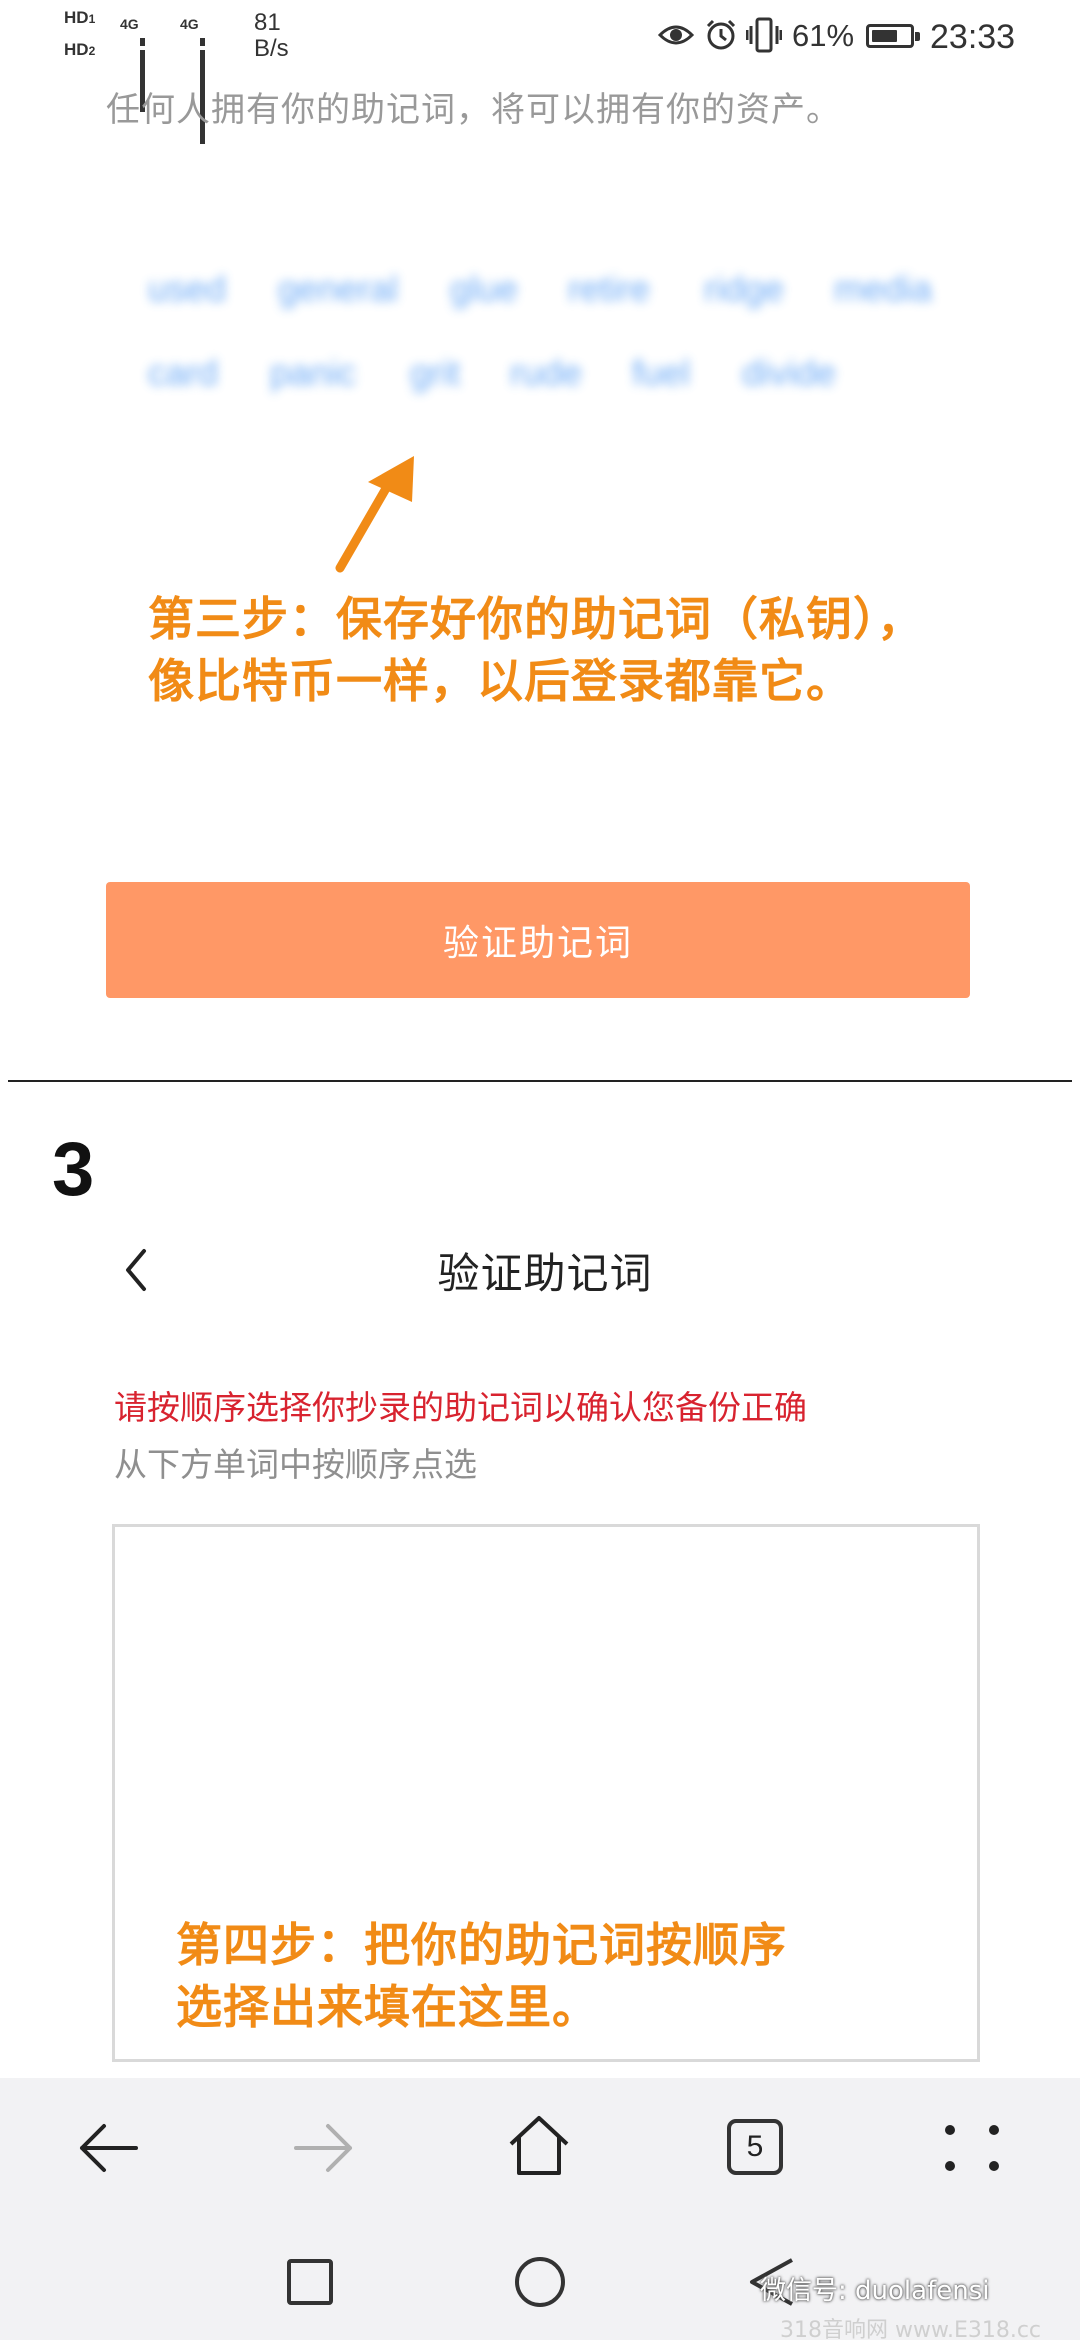 This screenshot has height=2344, width=1080. Describe the element at coordinates (460, 1407) in the screenshot. I see `verify-instruction: 请按顺序选择你抄录的助记词以确认您备份正确` at that location.